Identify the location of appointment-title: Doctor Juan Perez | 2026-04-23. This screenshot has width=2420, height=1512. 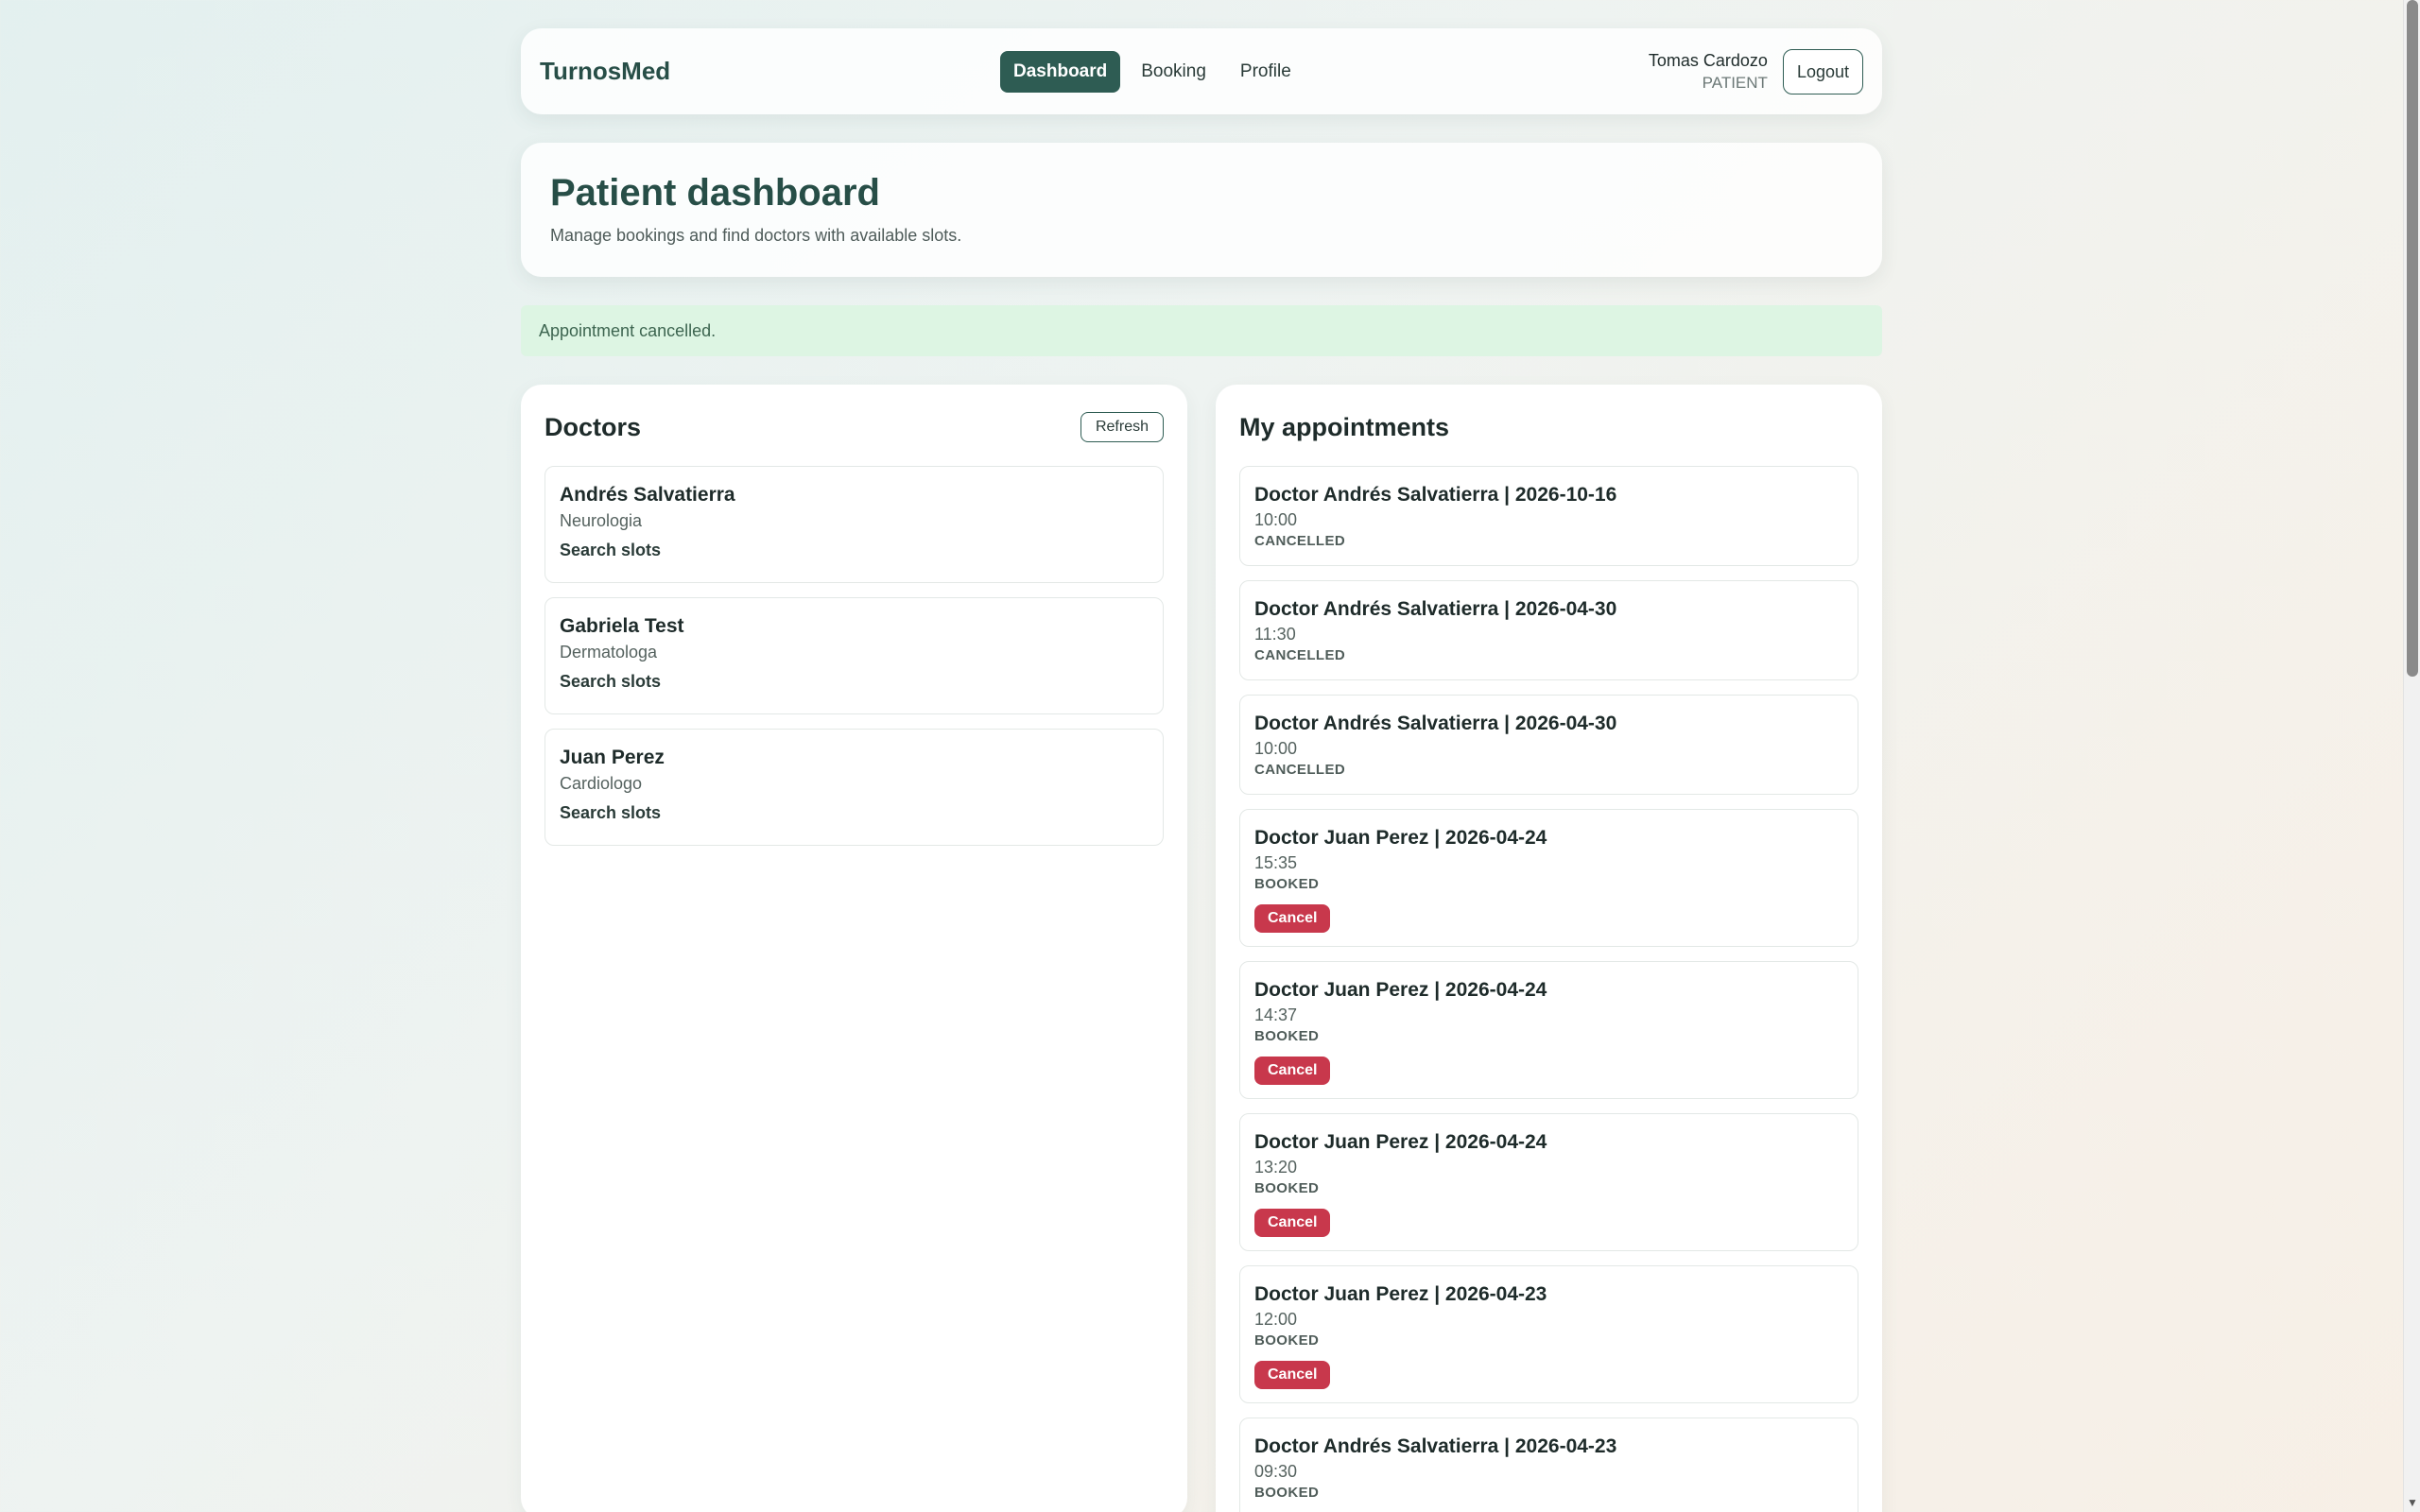
(1400, 1294).